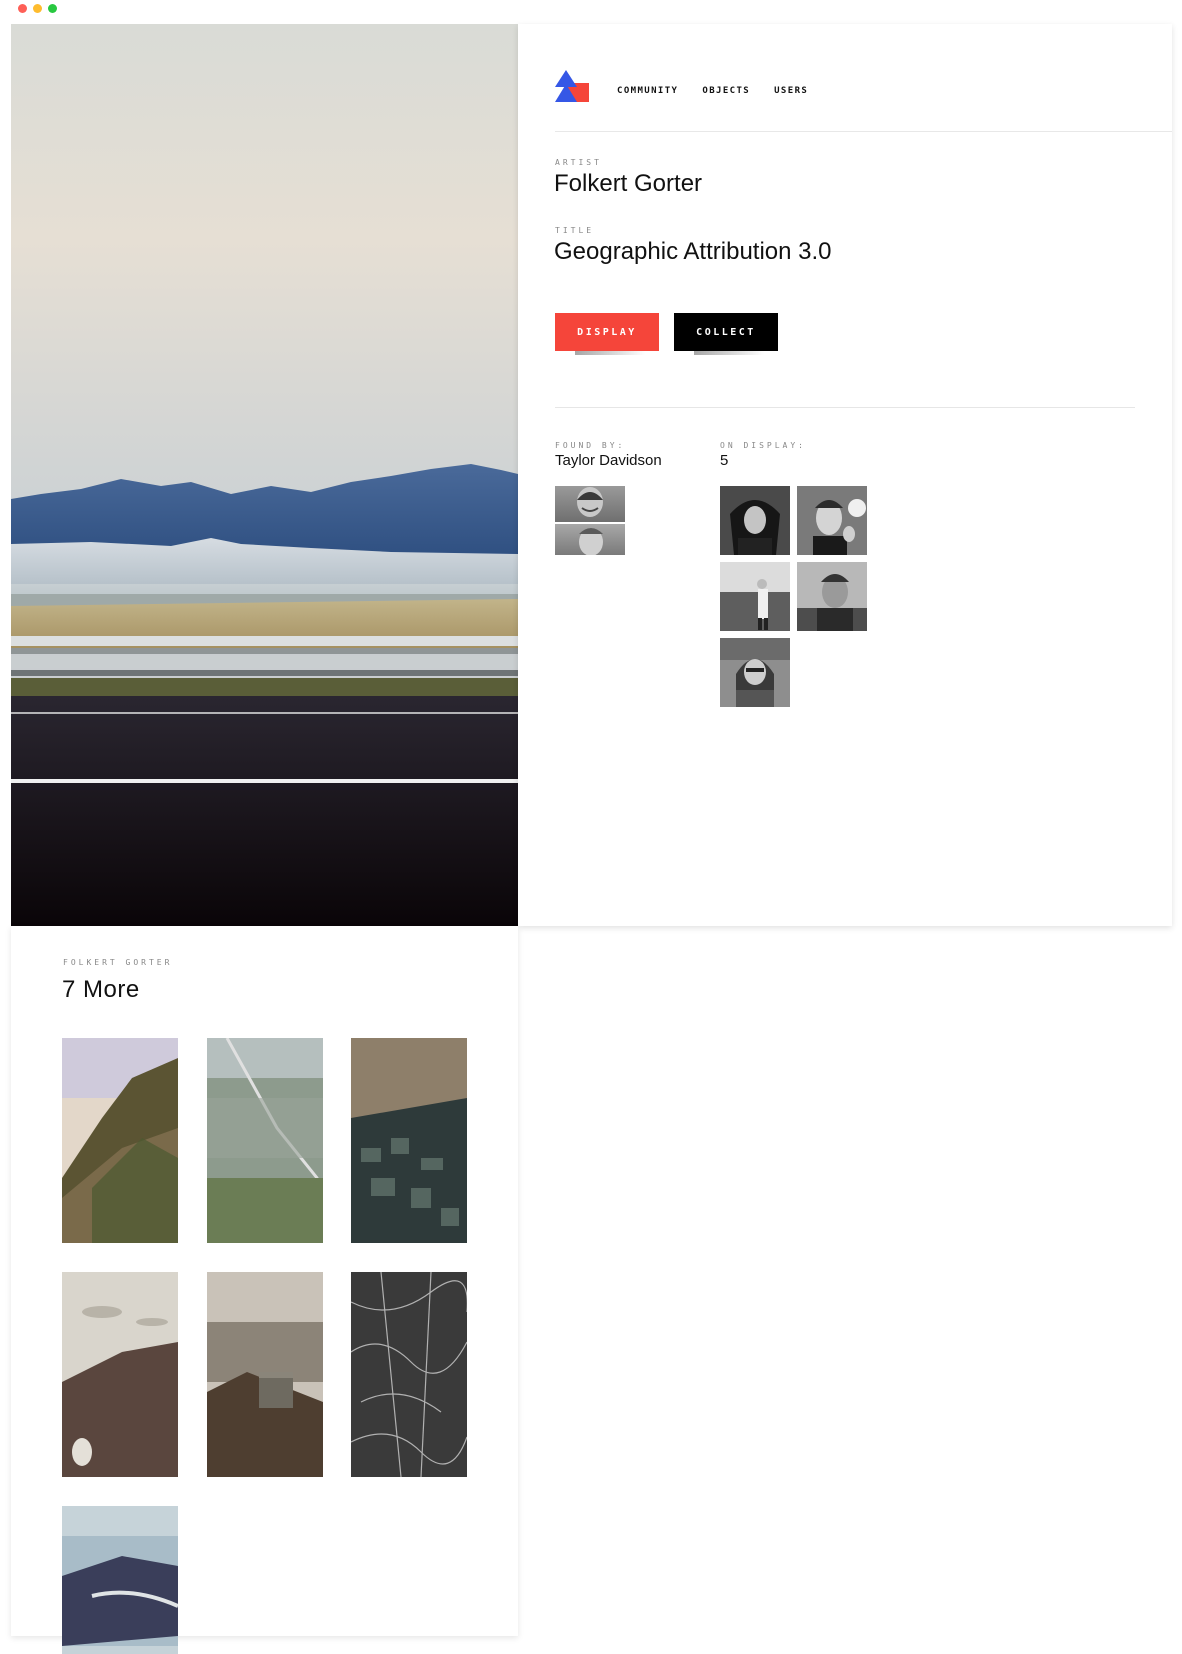 The height and width of the screenshot is (1654, 1182). What do you see at coordinates (590, 445) in the screenshot?
I see `found-by-label: FOUND BY:` at bounding box center [590, 445].